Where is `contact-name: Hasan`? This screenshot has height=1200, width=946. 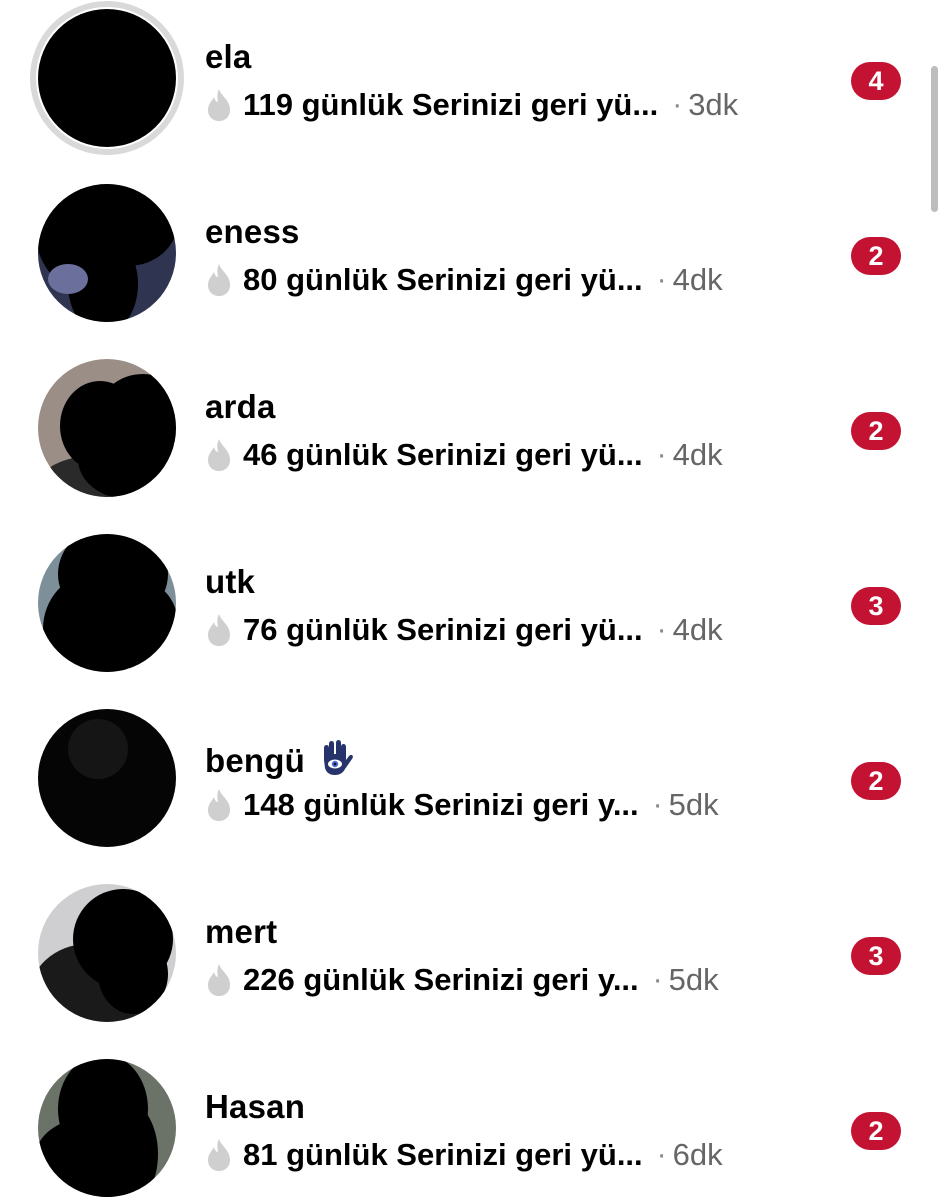 contact-name: Hasan is located at coordinates (255, 1106).